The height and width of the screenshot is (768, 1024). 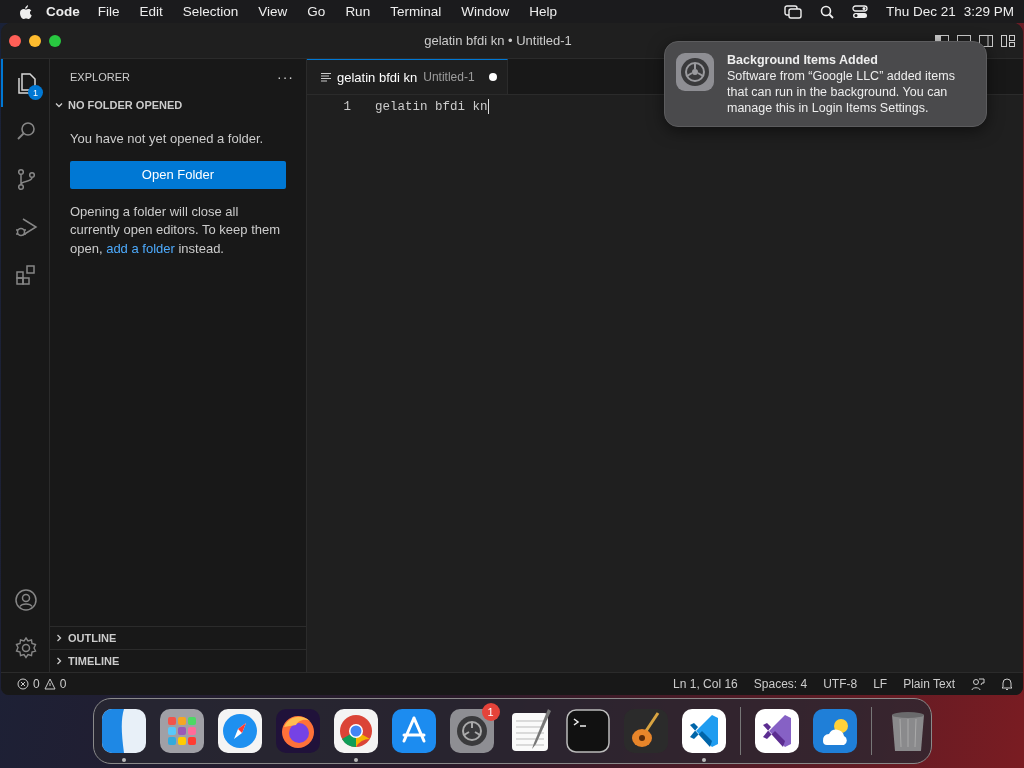 I want to click on text-cursor, so click(x=488, y=106).